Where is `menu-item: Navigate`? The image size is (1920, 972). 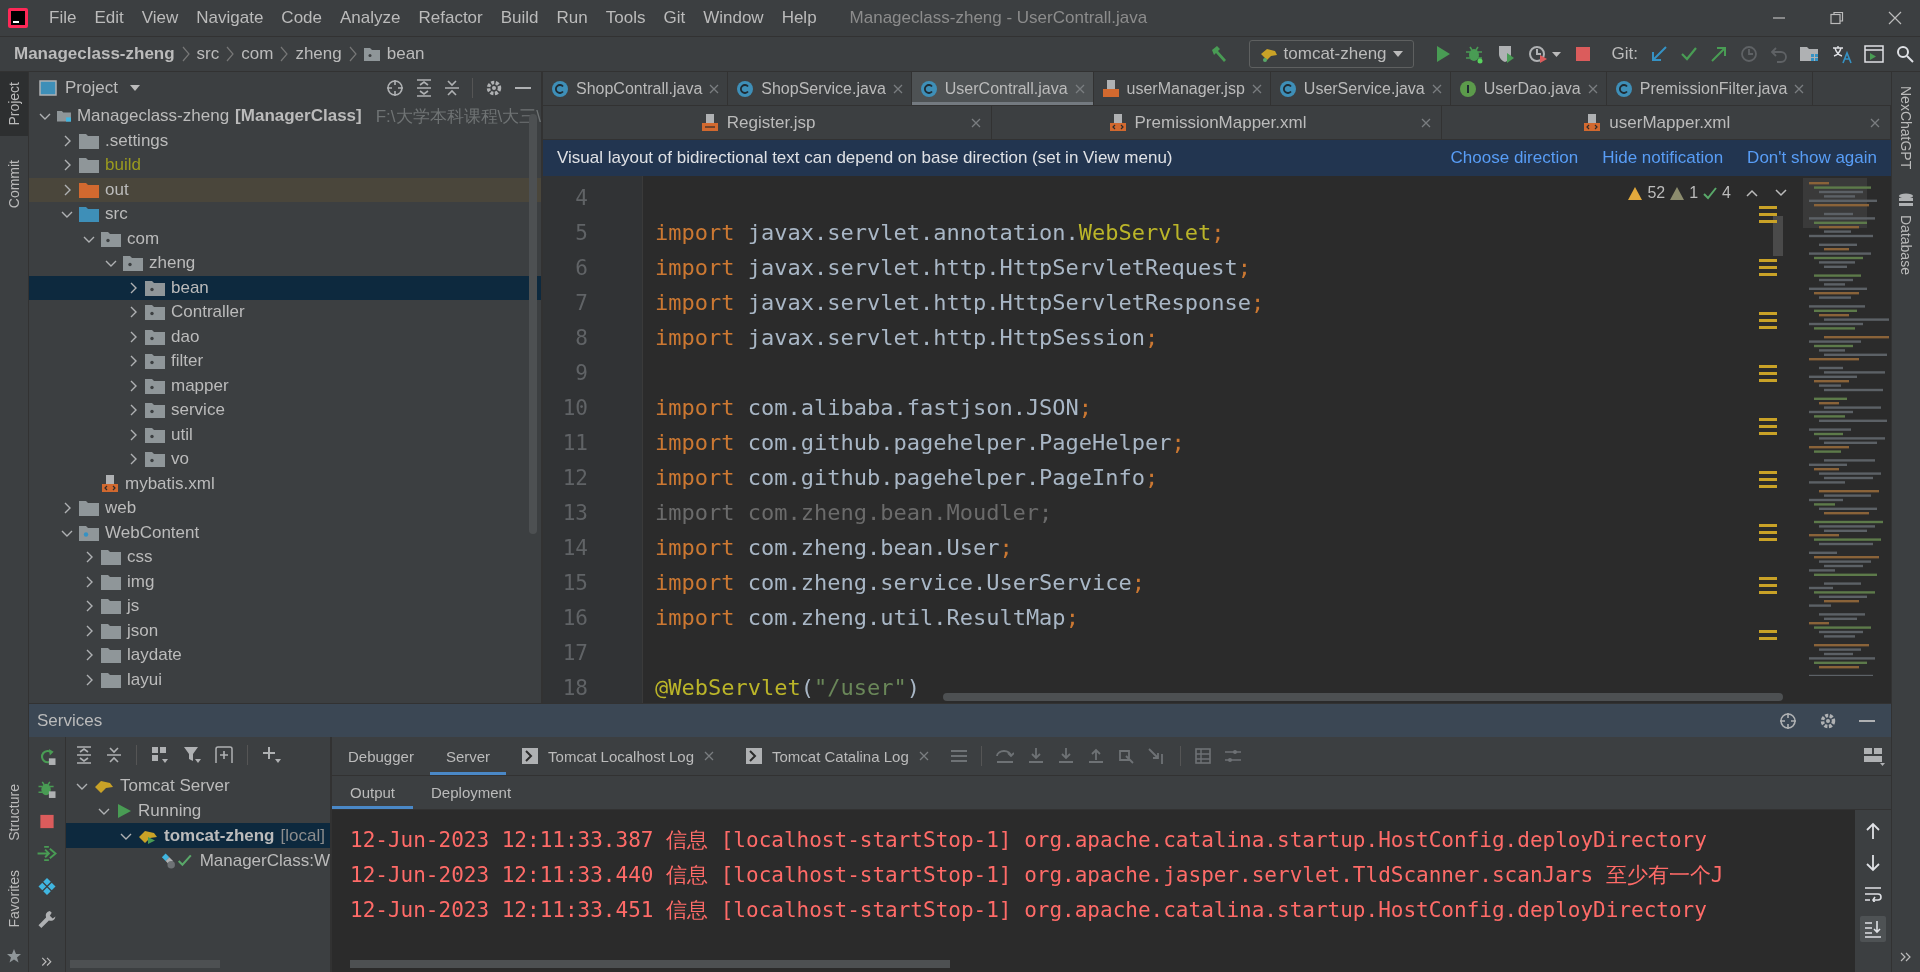
menu-item: Navigate is located at coordinates (230, 18).